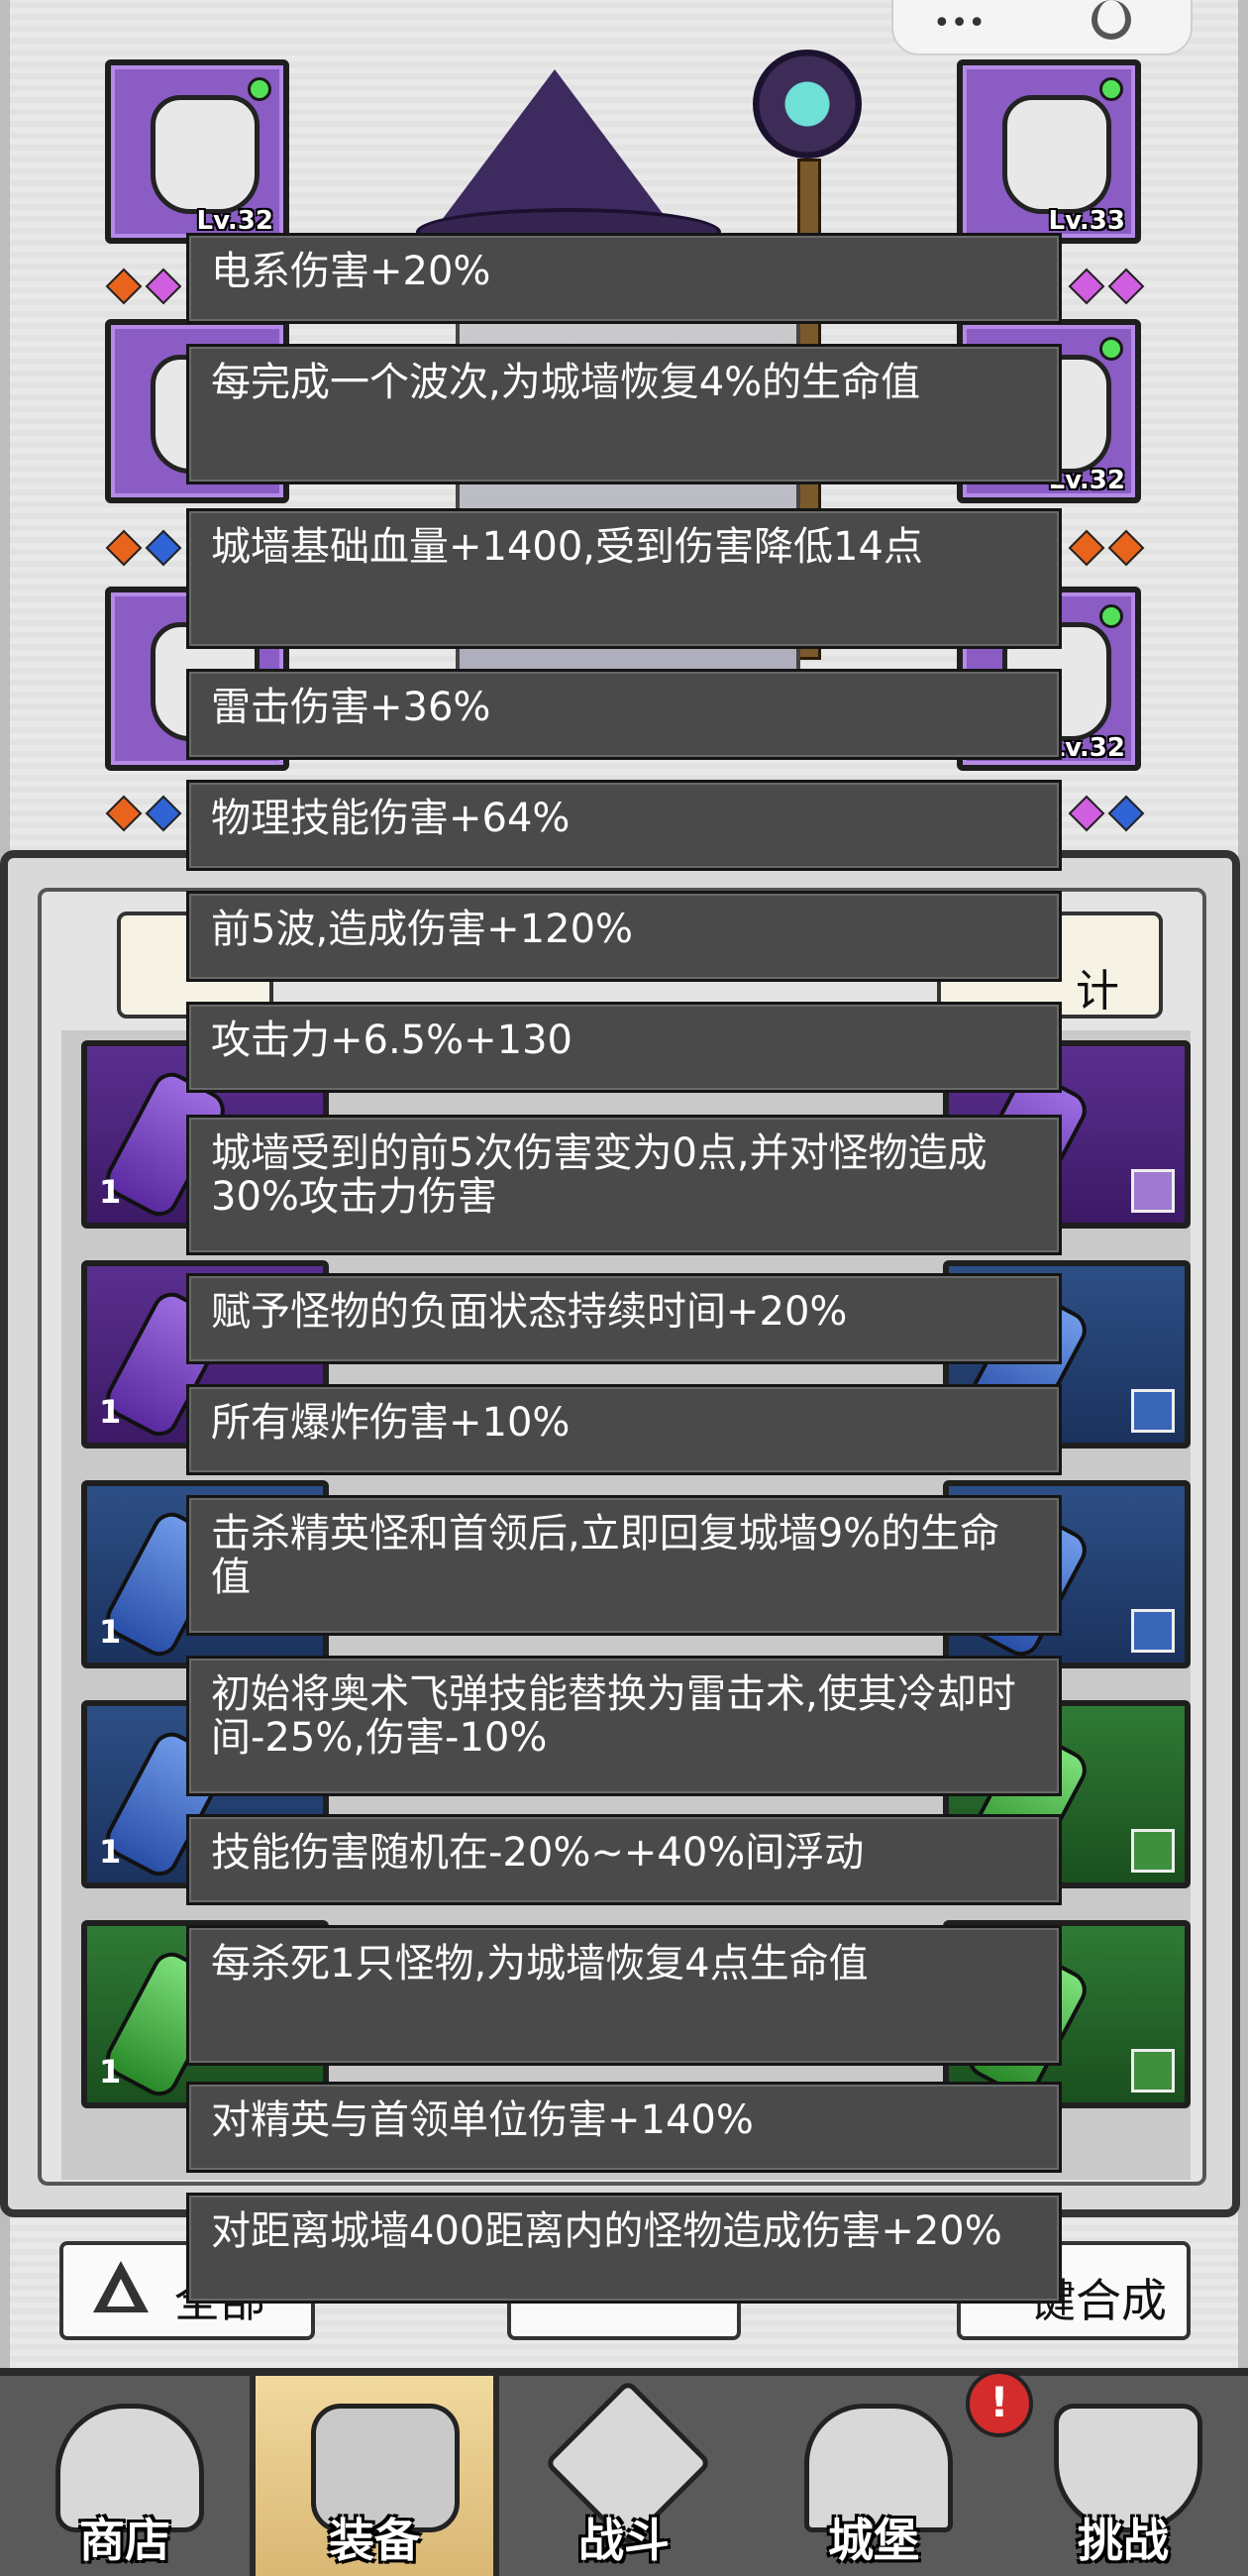  What do you see at coordinates (959, 23) in the screenshot?
I see `more-icon: •••` at bounding box center [959, 23].